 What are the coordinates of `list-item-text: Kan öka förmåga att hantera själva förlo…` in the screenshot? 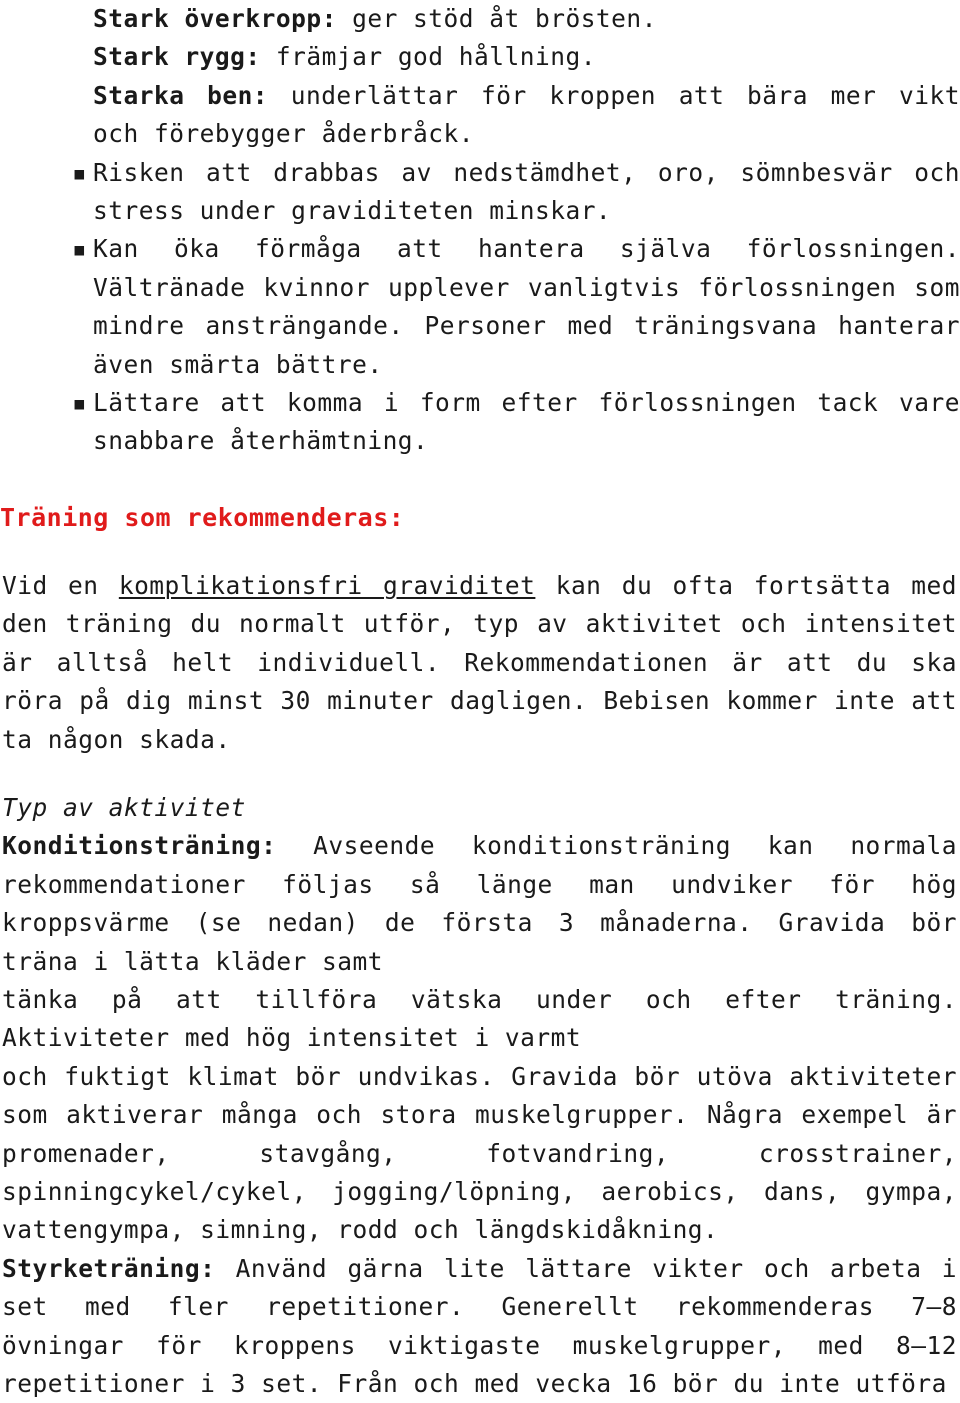 It's located at (526, 306).